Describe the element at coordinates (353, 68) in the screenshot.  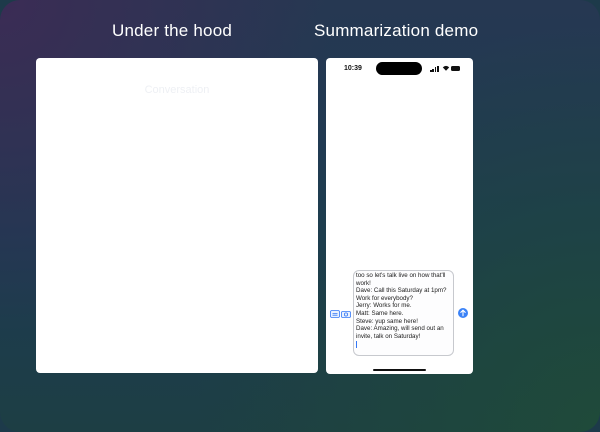
I see `status-time: 10:39` at that location.